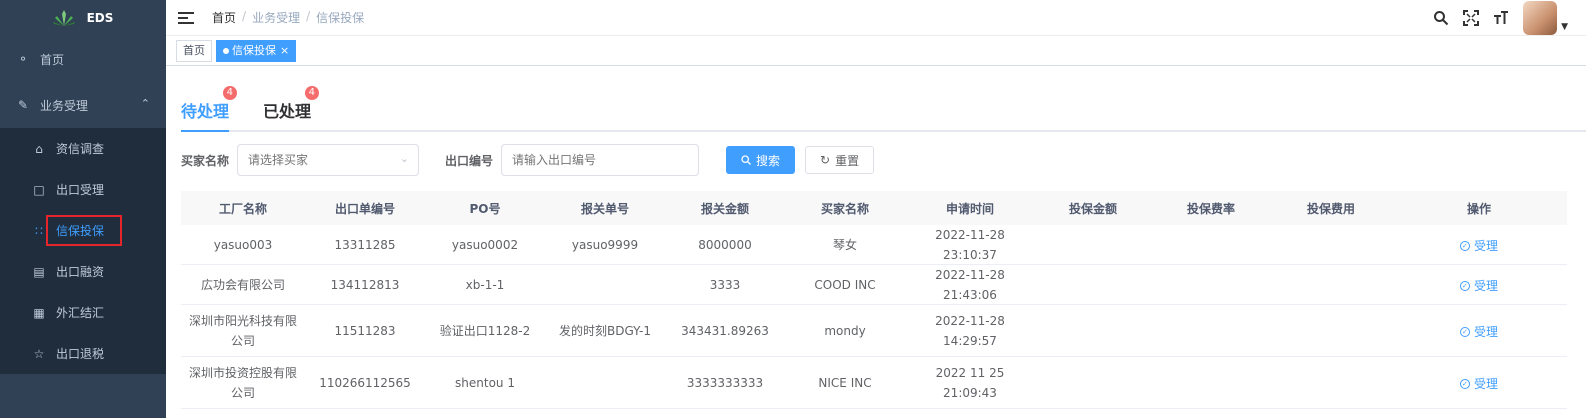 The width and height of the screenshot is (1586, 418). Describe the element at coordinates (1540, 18) in the screenshot. I see `avatar` at that location.